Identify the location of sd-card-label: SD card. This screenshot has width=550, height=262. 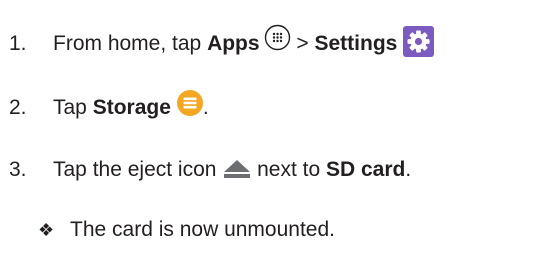
(366, 169).